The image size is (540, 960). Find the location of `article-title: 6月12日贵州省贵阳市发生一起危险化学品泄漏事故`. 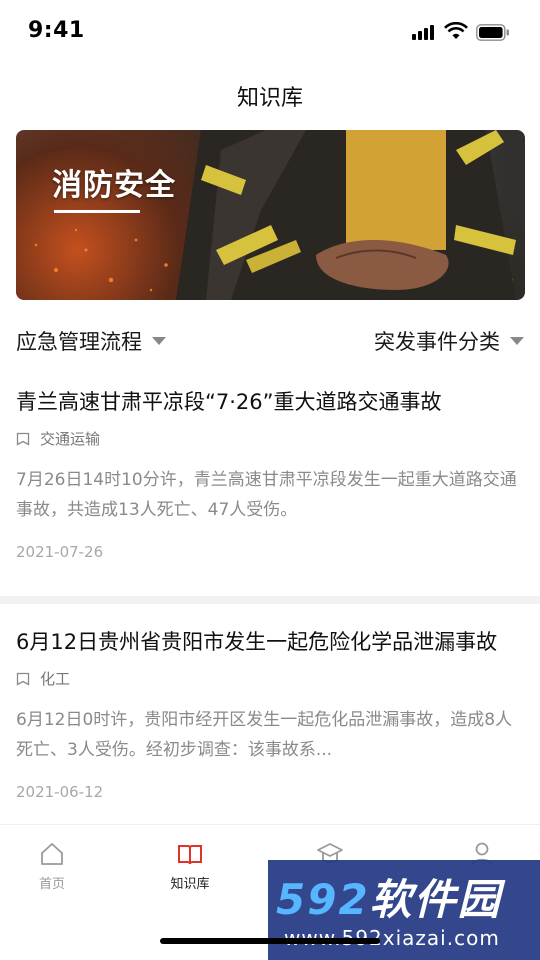

article-title: 6月12日贵州省贵阳市发生一起危险化学品泄漏事故 is located at coordinates (257, 642).